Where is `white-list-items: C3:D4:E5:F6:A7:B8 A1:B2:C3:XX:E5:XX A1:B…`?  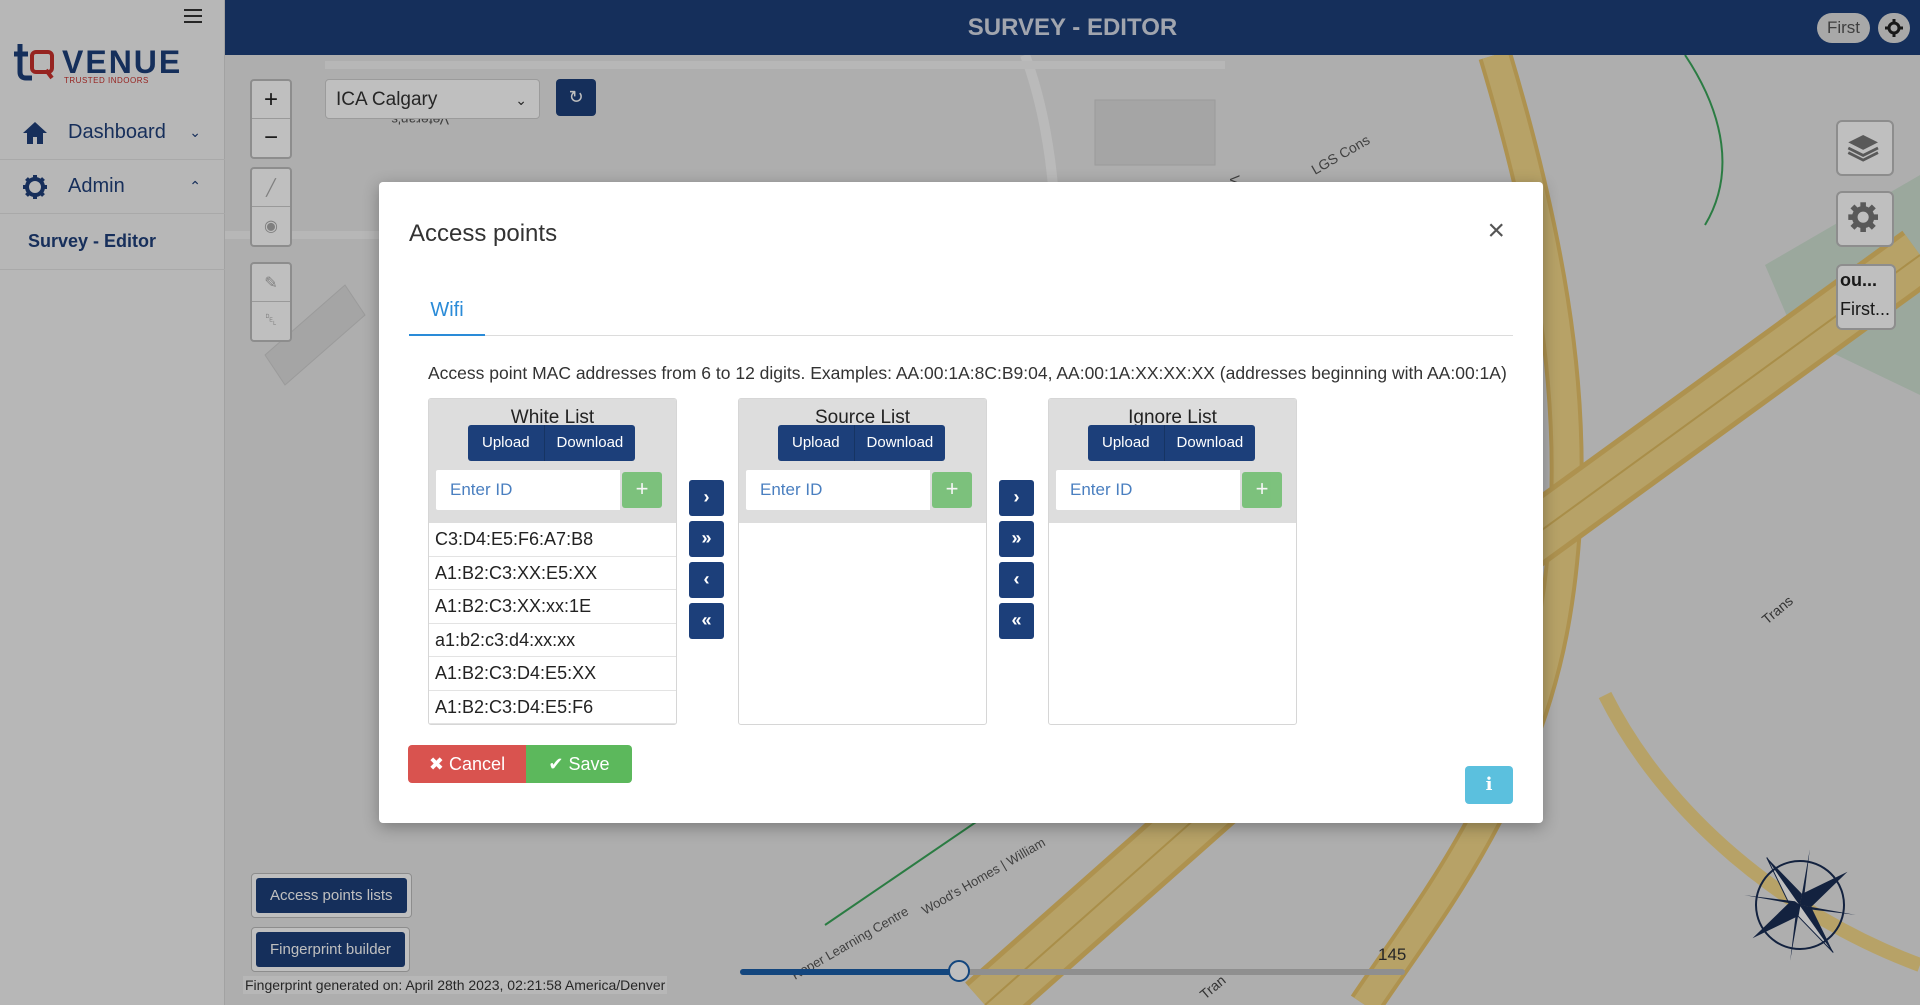 white-list-items: C3:D4:E5:F6:A7:B8 A1:B2:C3:XX:E5:XX A1:B… is located at coordinates (552, 623).